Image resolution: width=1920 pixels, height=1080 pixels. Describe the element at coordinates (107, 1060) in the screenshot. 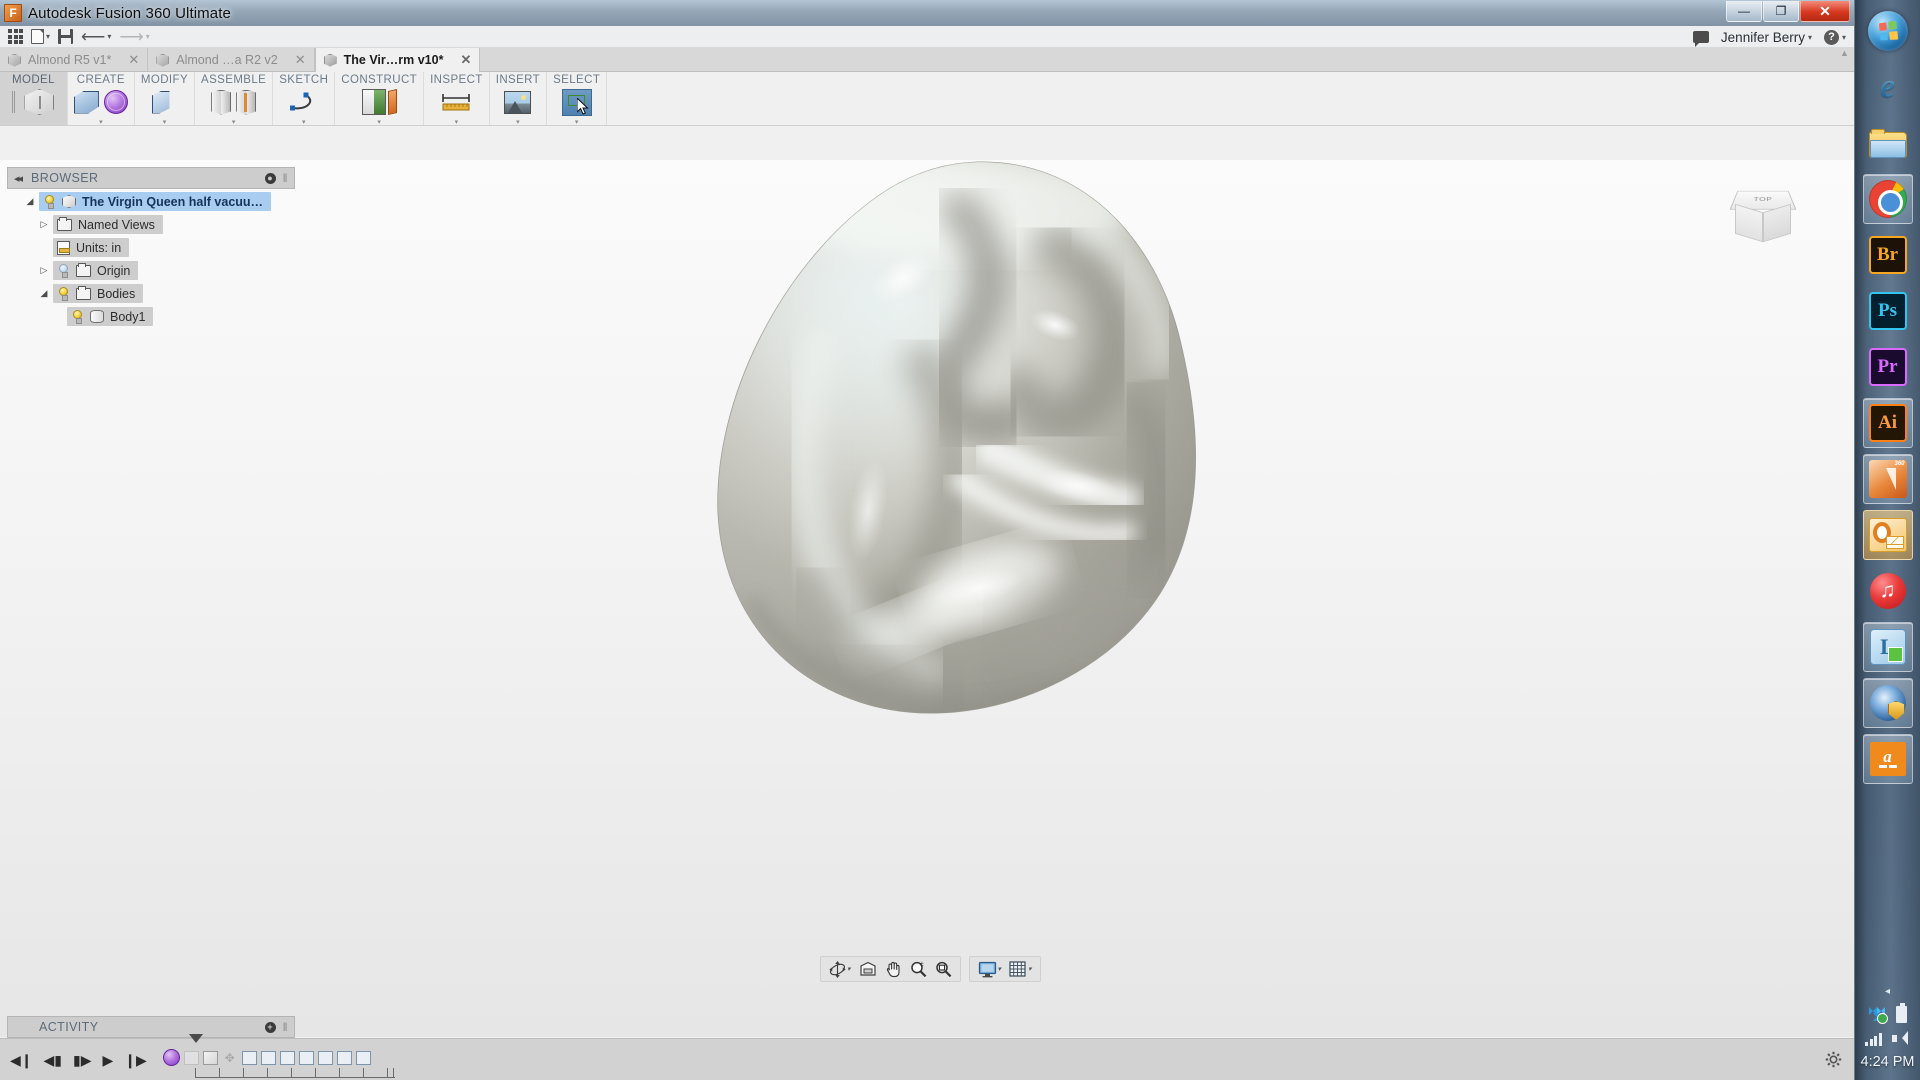

I see `timeline-play-button: ▶` at that location.